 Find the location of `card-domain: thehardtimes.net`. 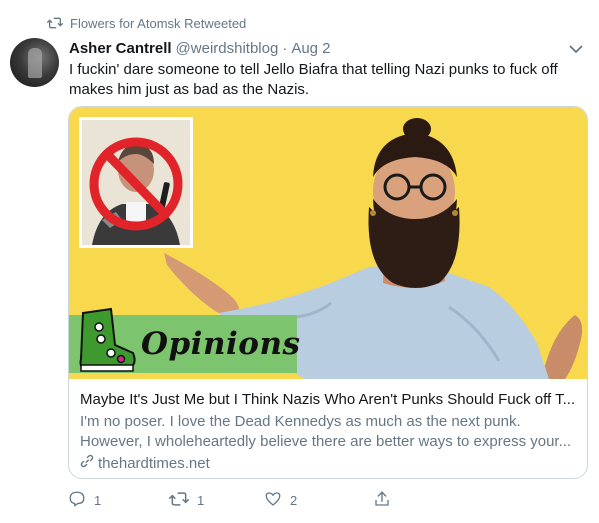

card-domain: thehardtimes.net is located at coordinates (328, 463).